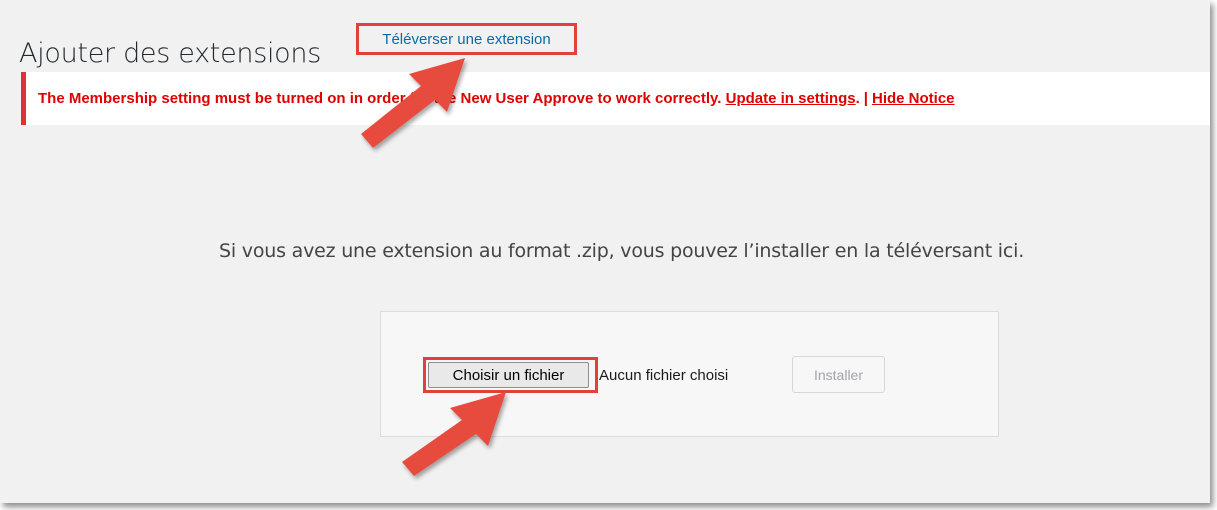 Image resolution: width=1217 pixels, height=510 pixels. What do you see at coordinates (170, 54) in the screenshot?
I see `page-title: Ajouter des extensions` at bounding box center [170, 54].